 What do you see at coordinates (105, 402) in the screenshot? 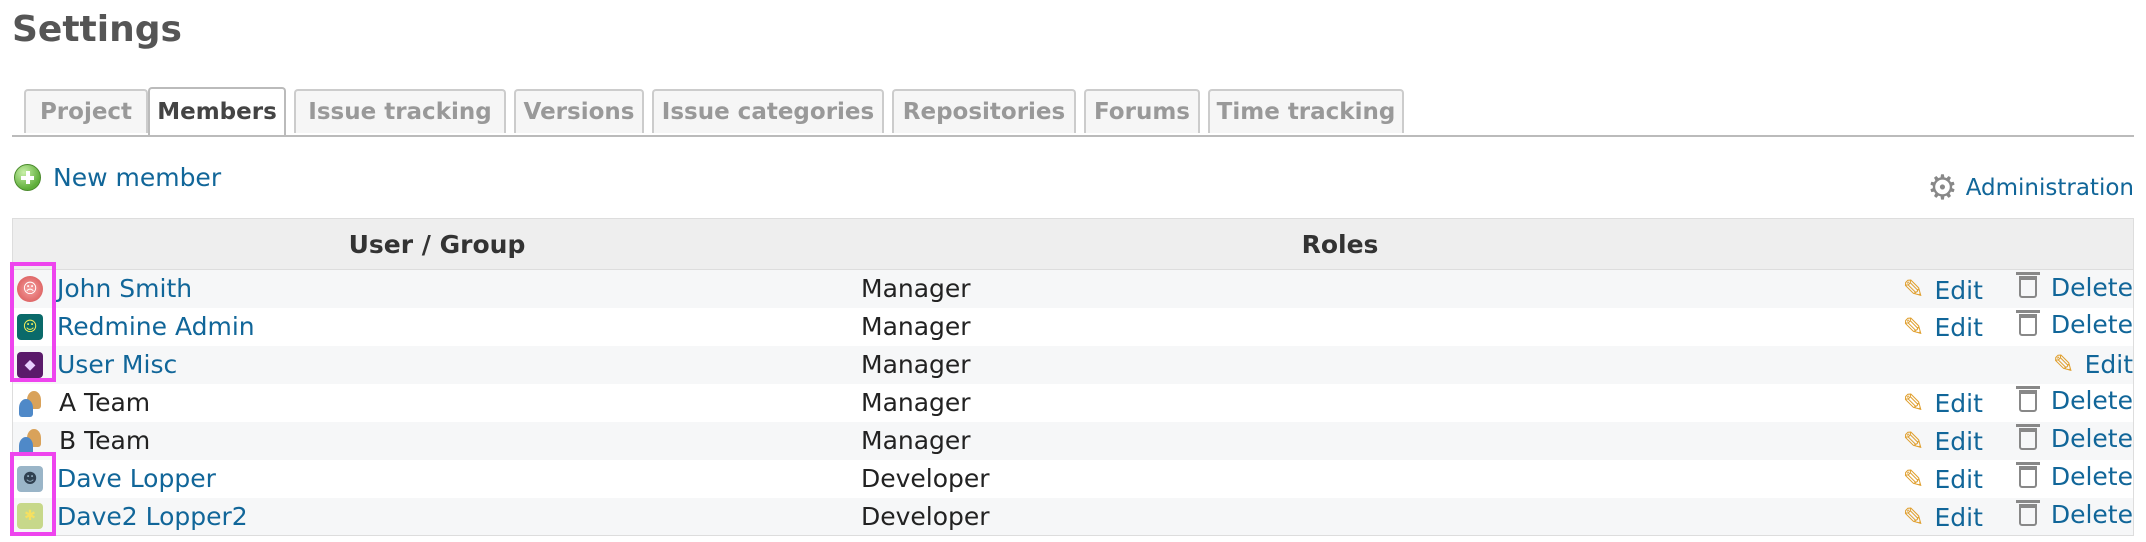
I see `group-name: A Team` at bounding box center [105, 402].